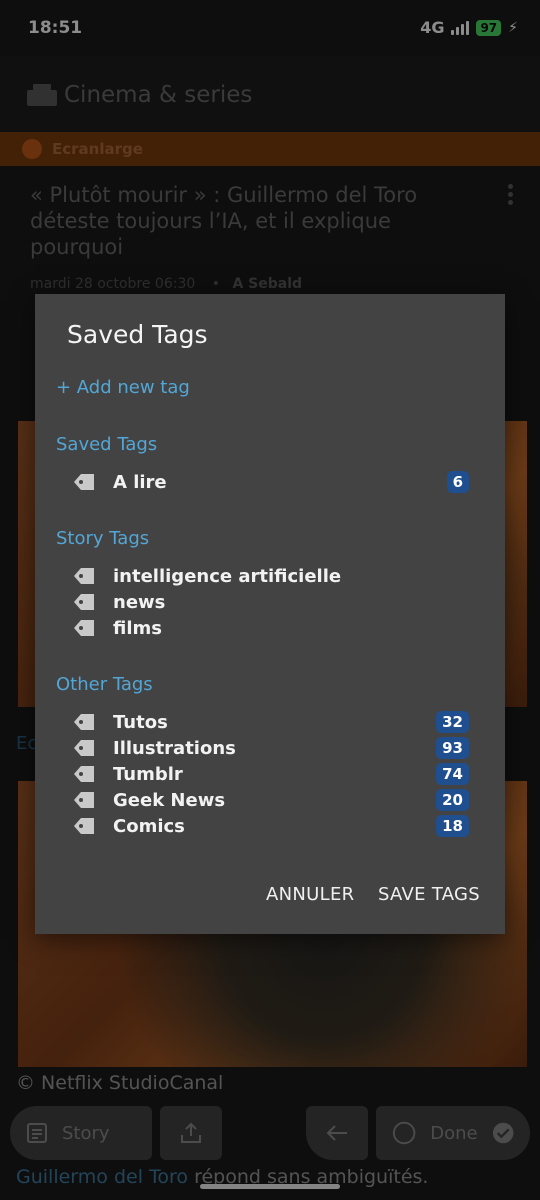 Image resolution: width=540 pixels, height=1200 pixels. I want to click on tag-label: A lire, so click(140, 482).